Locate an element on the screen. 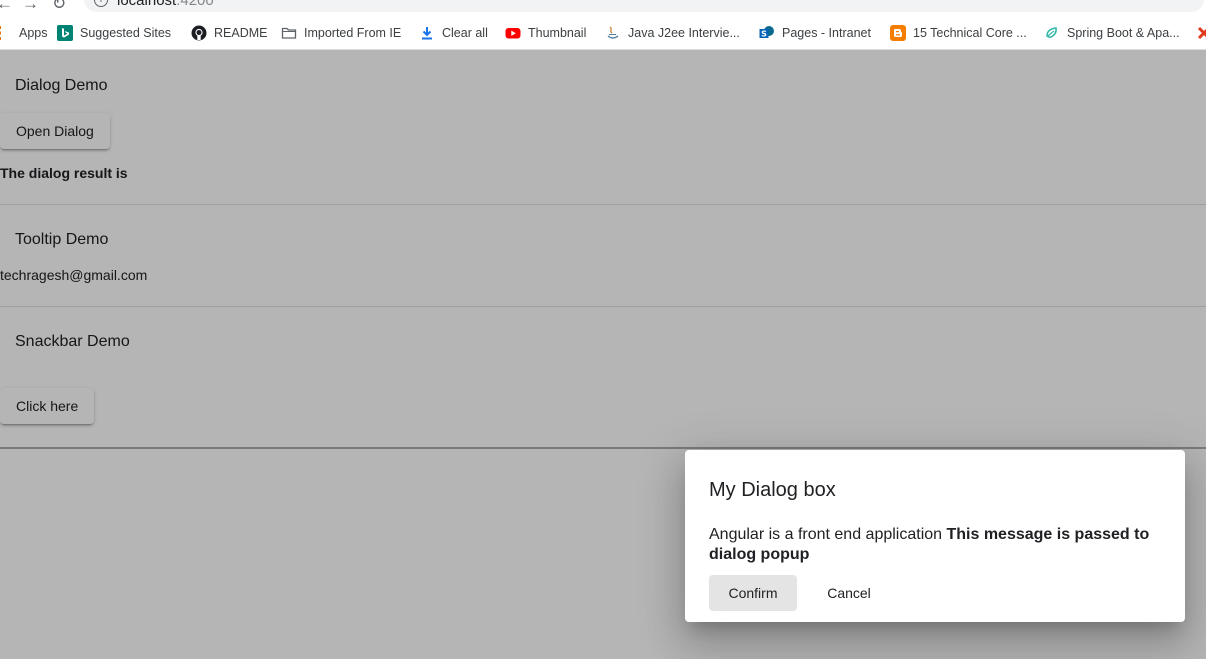  bookmark-suggested-sites: Suggested Sites is located at coordinates (114, 33).